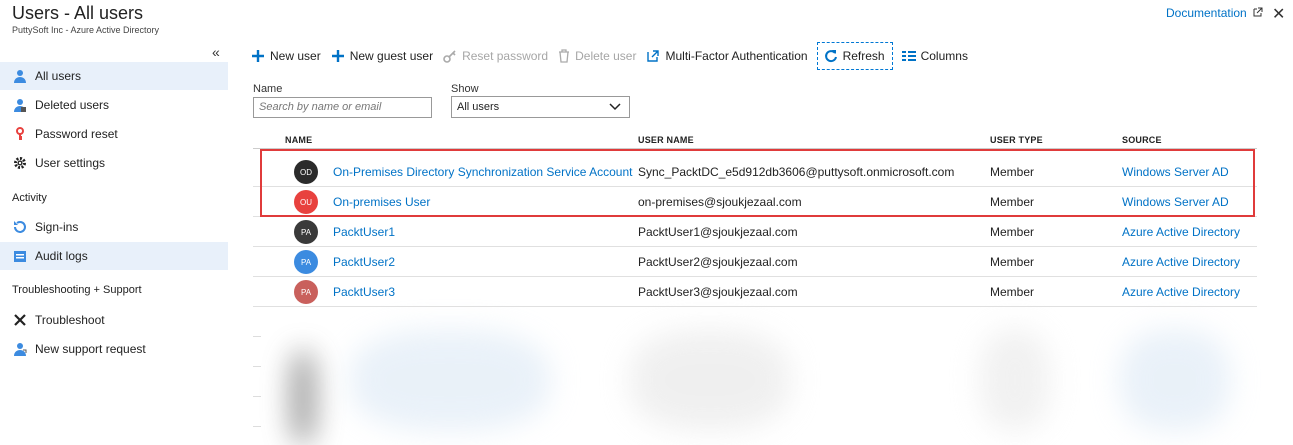 This screenshot has height=445, width=1293. Describe the element at coordinates (268, 89) in the screenshot. I see `name-filter-label: Name` at that location.